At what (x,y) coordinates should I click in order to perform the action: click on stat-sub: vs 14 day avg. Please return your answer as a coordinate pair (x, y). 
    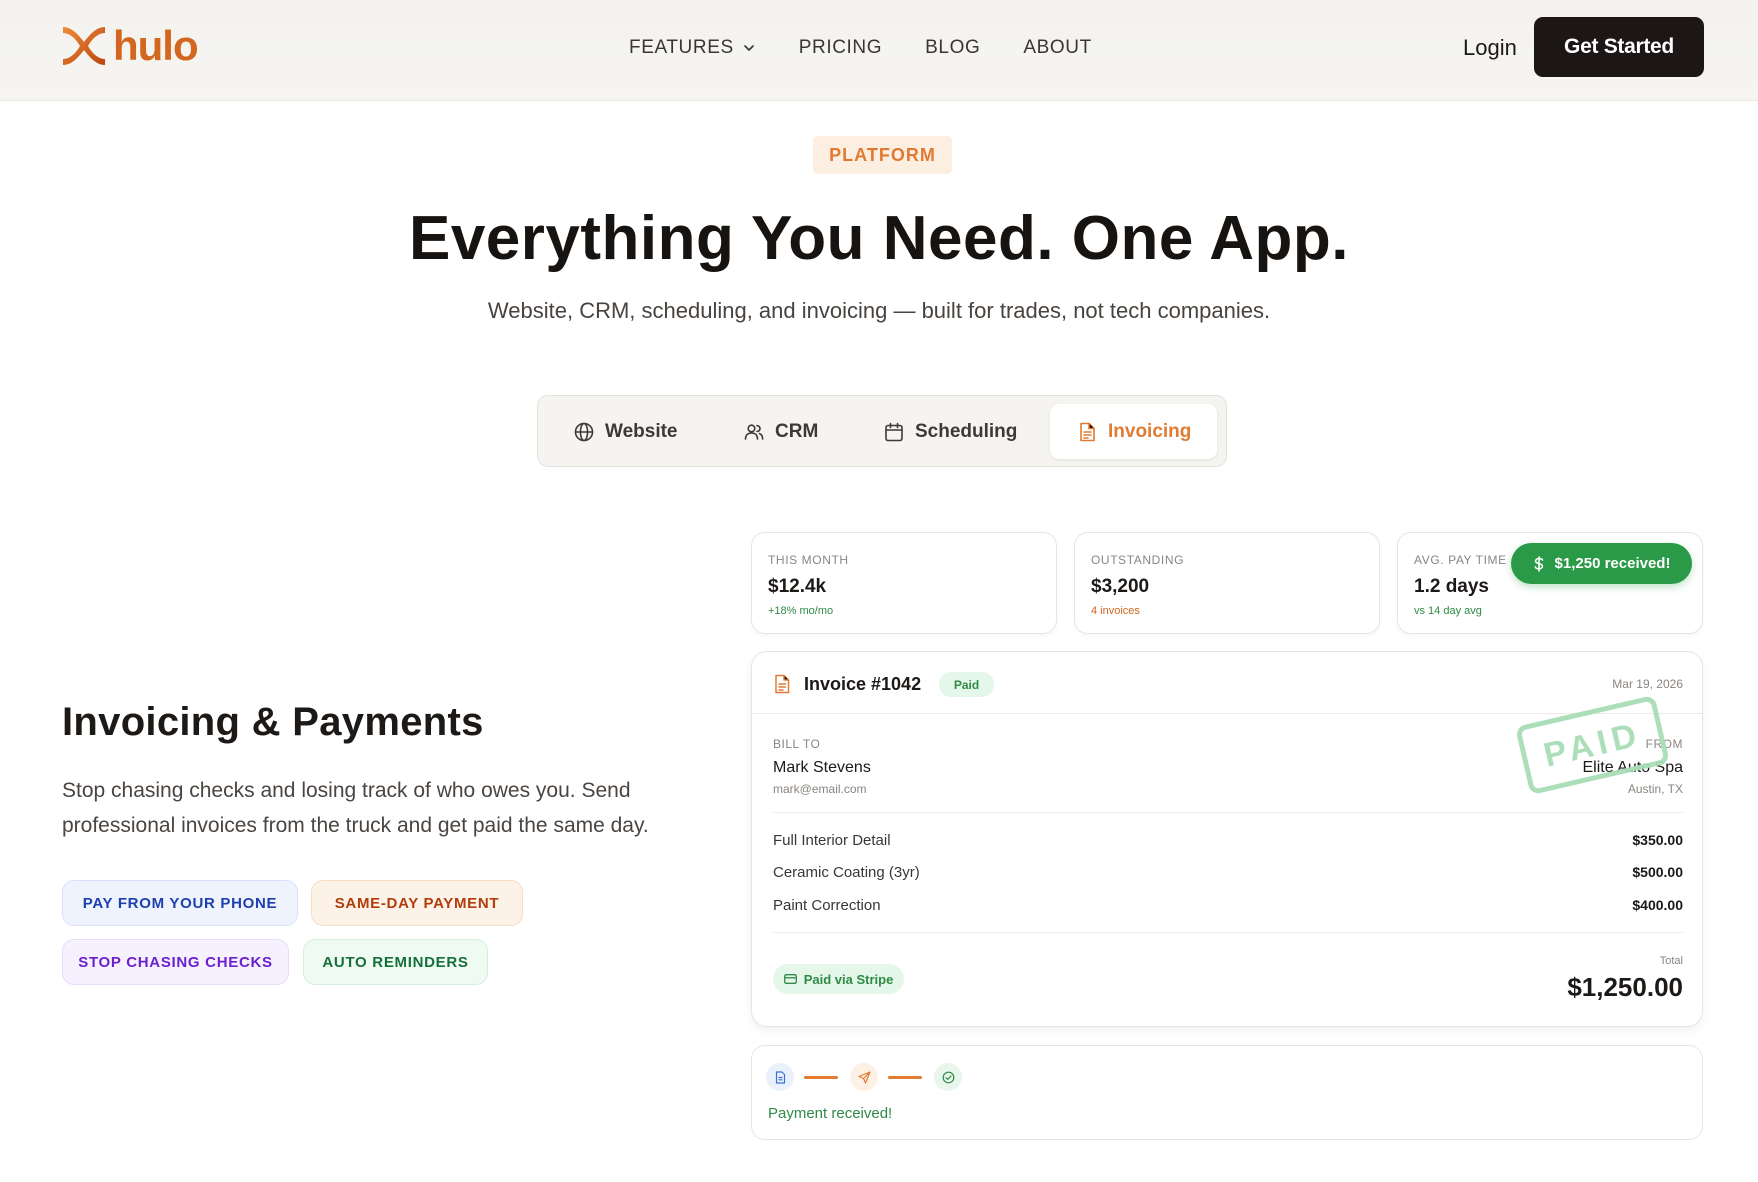
    Looking at the image, I should click on (1448, 611).